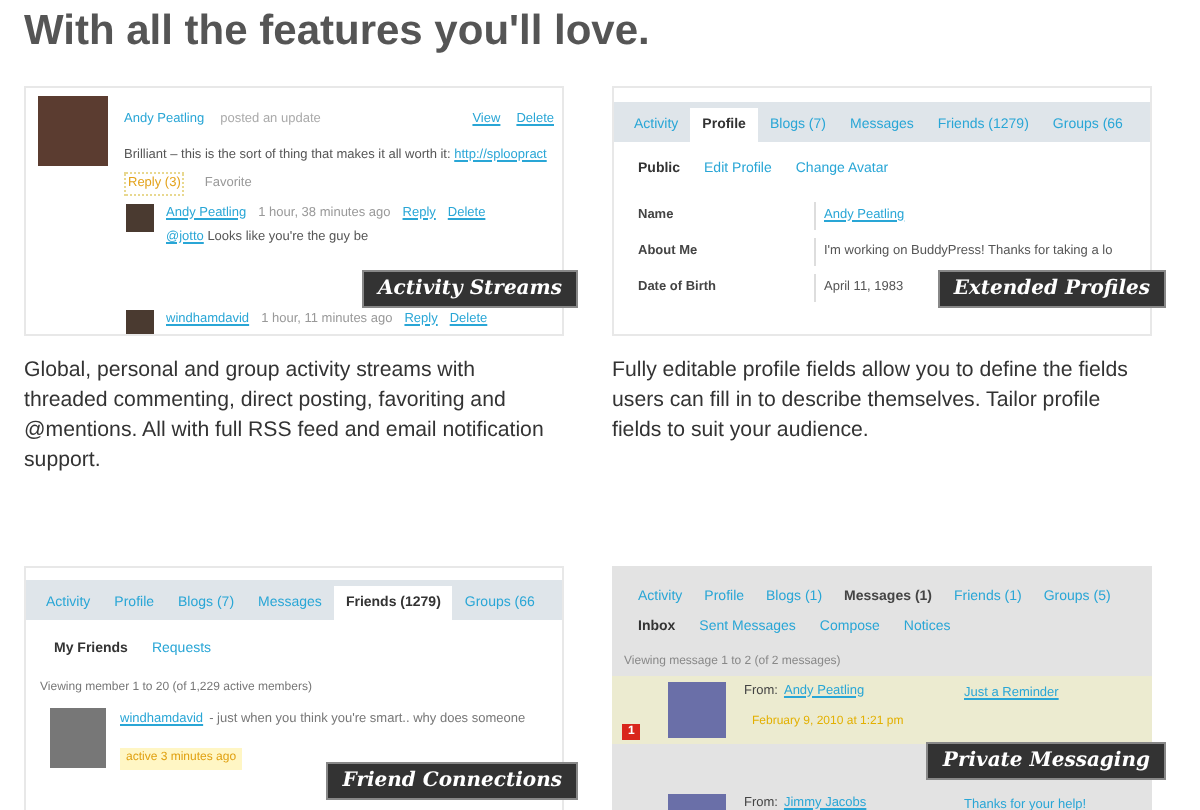  What do you see at coordinates (1051, 289) in the screenshot?
I see `caption-label: Extended Profiles` at bounding box center [1051, 289].